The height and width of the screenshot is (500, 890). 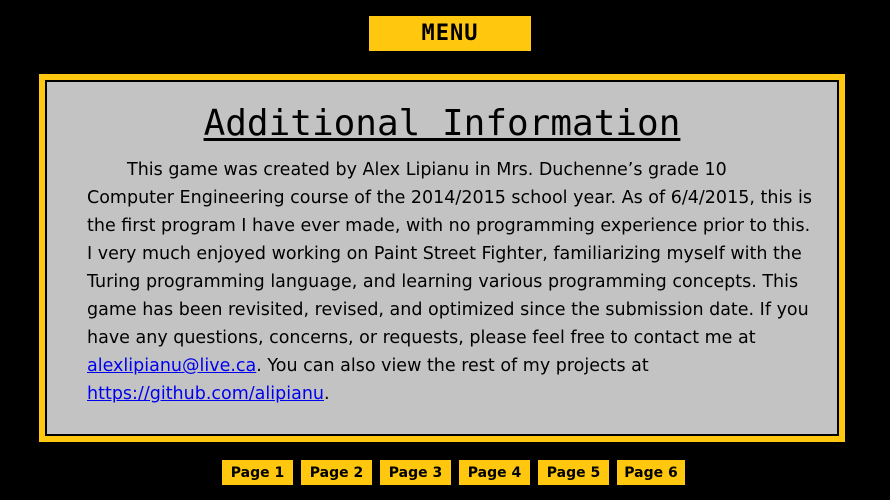 I want to click on email-link: alexlipianu@live.ca, so click(x=171, y=366).